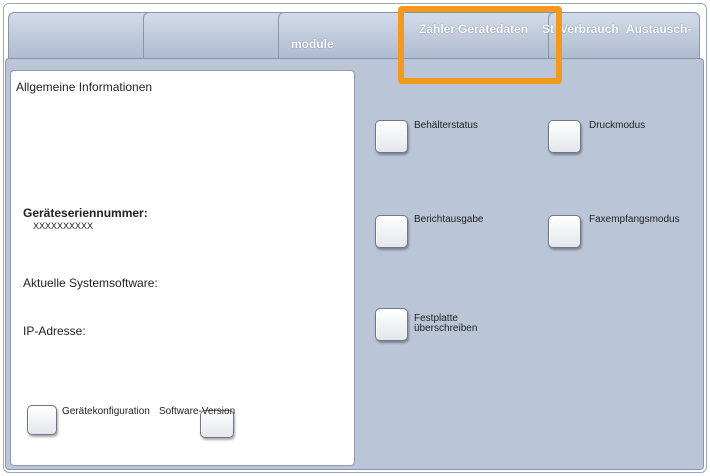 This screenshot has width=710, height=476. What do you see at coordinates (391, 324) in the screenshot?
I see `festplatte-button` at bounding box center [391, 324].